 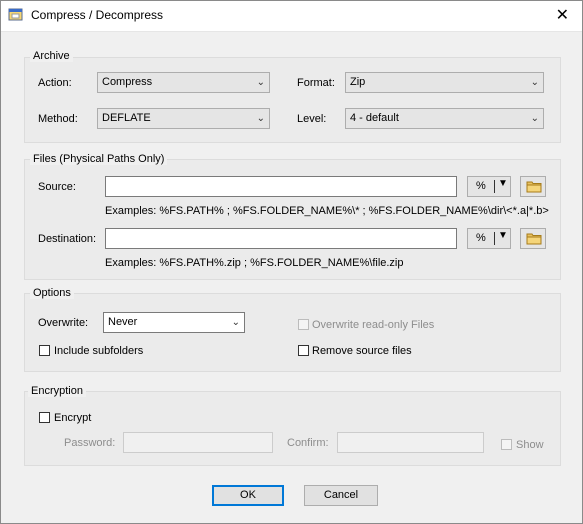 What do you see at coordinates (183, 82) in the screenshot?
I see `action-select: Compress ⌄` at bounding box center [183, 82].